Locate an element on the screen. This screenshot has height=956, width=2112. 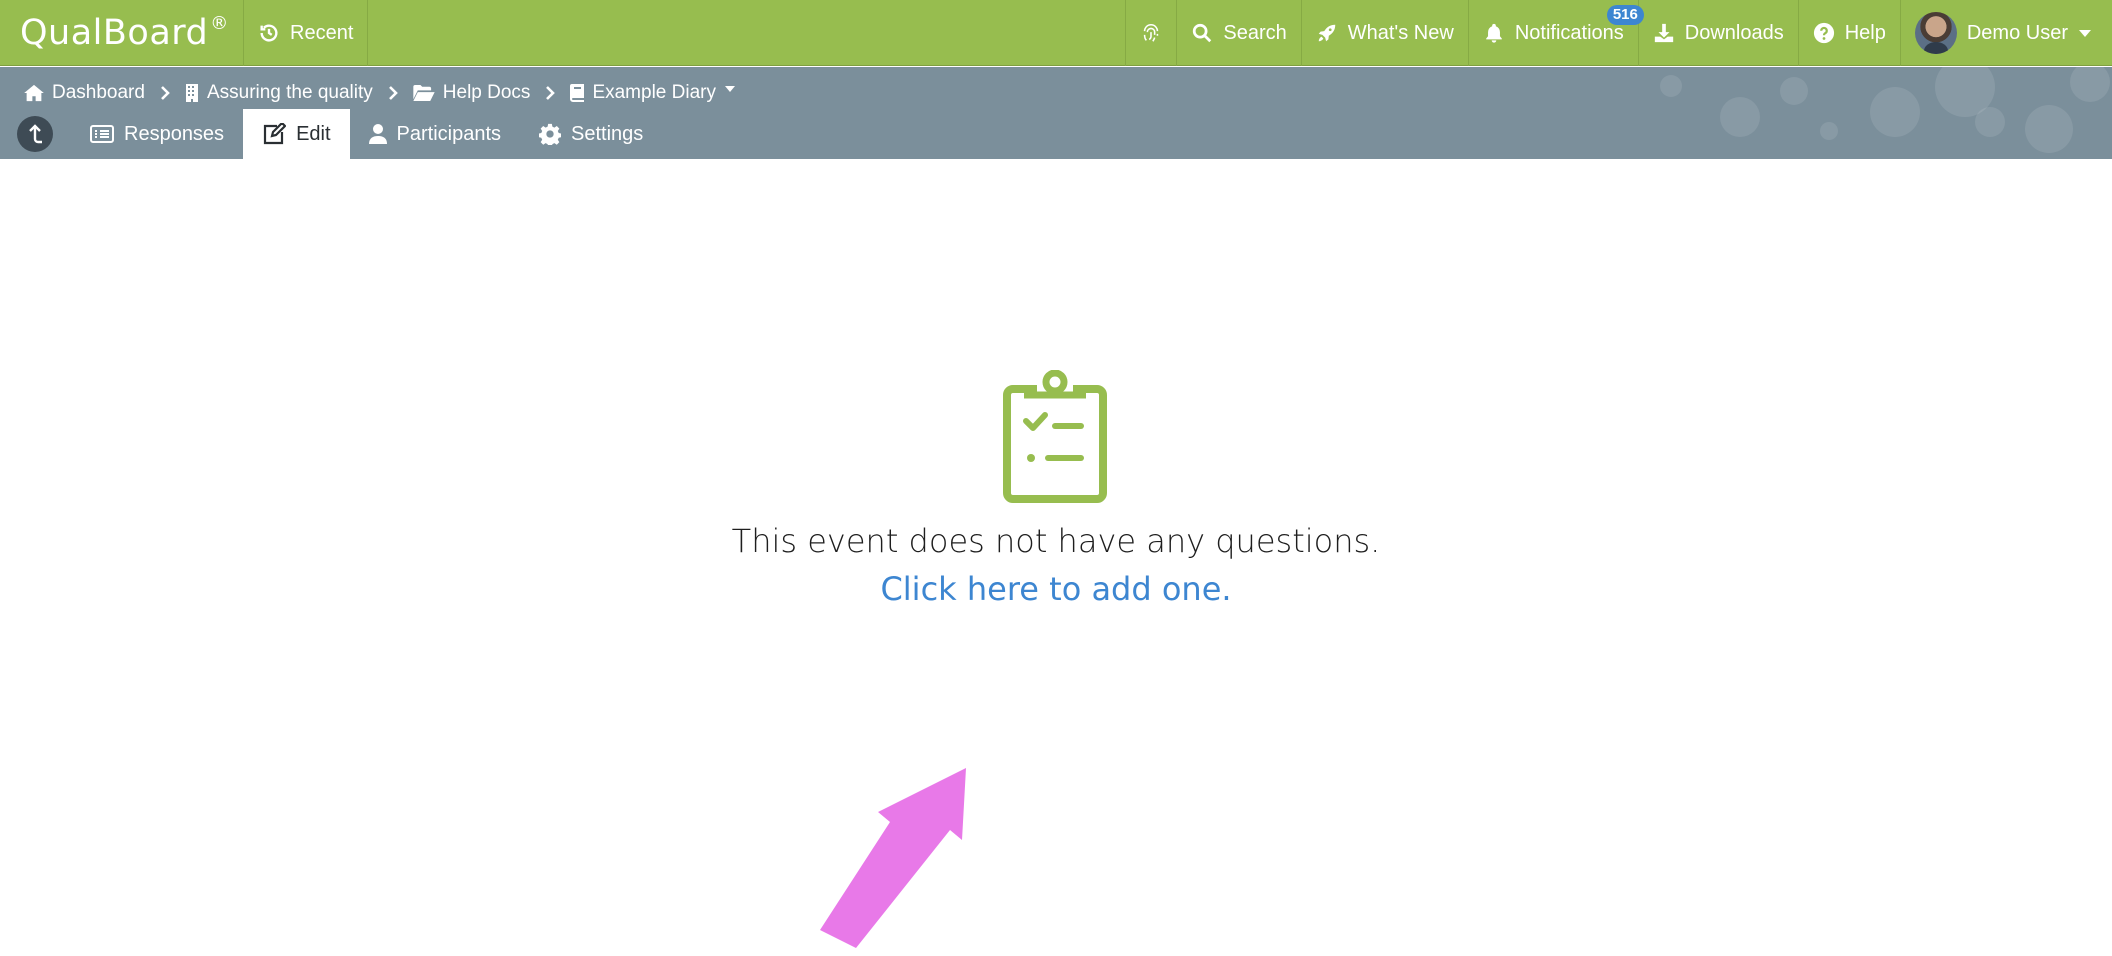
recent-button: Recent is located at coordinates (306, 33).